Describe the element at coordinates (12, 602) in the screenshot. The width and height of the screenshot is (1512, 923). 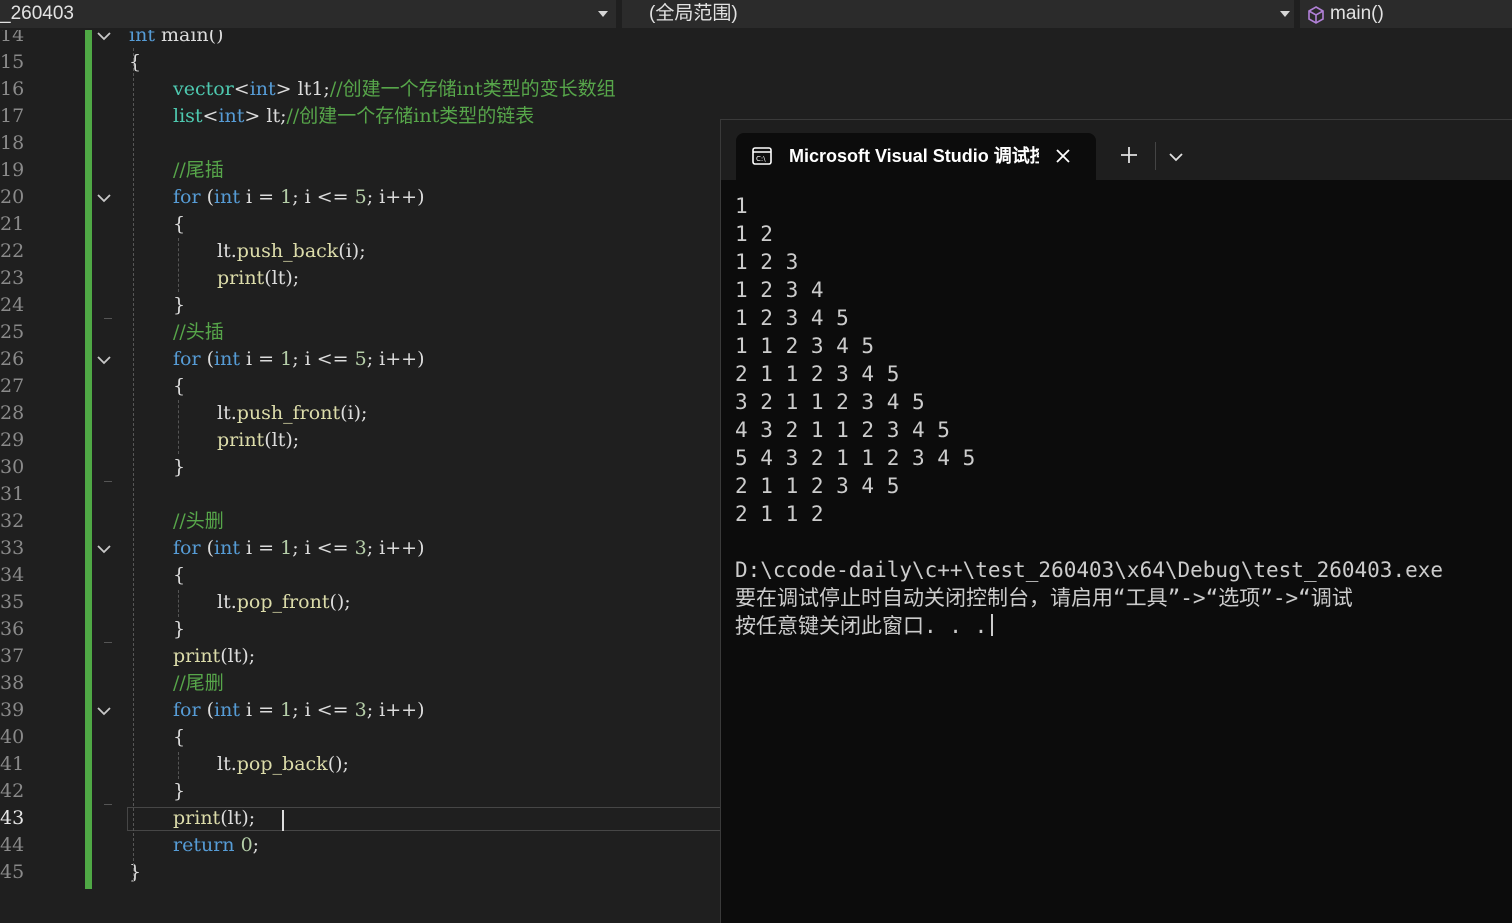
I see `line-number: 35` at that location.